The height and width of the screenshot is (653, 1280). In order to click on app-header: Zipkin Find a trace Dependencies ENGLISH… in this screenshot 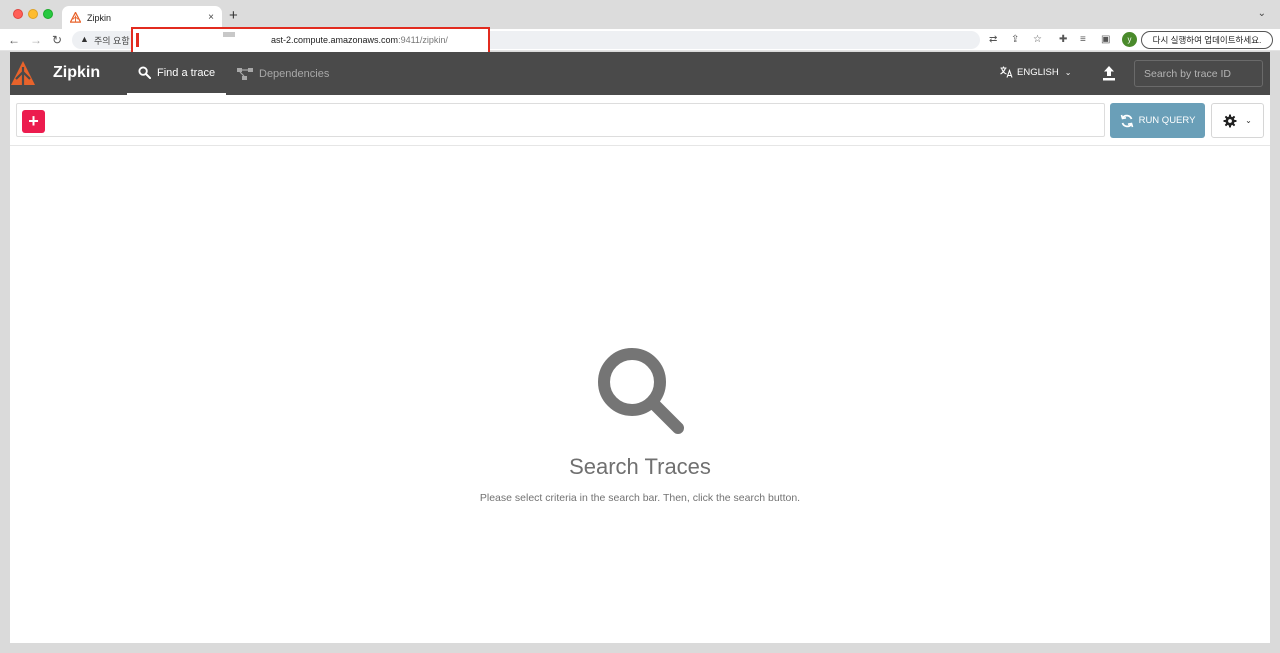, I will do `click(640, 73)`.